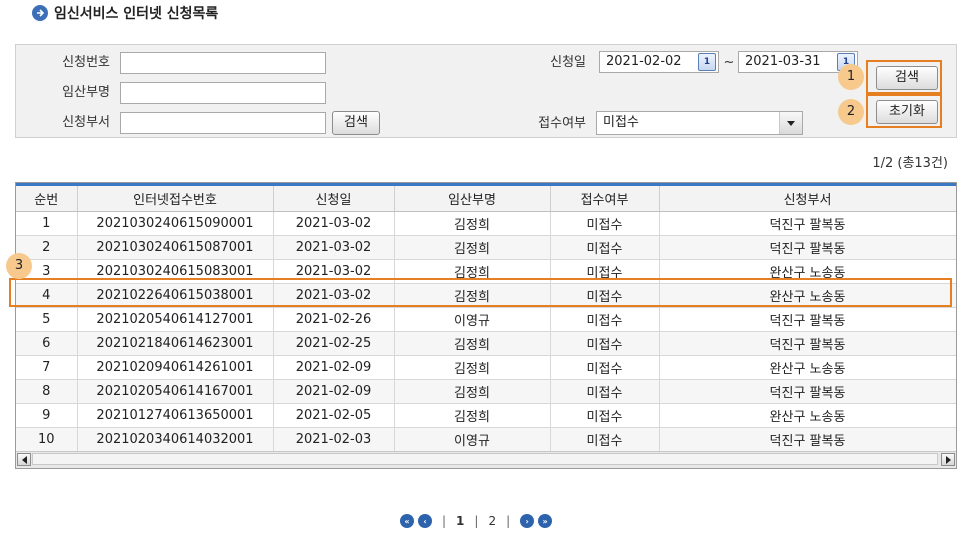 This screenshot has height=545, width=967. What do you see at coordinates (472, 199) in the screenshot?
I see `col-header-mother-name: 임산부명` at bounding box center [472, 199].